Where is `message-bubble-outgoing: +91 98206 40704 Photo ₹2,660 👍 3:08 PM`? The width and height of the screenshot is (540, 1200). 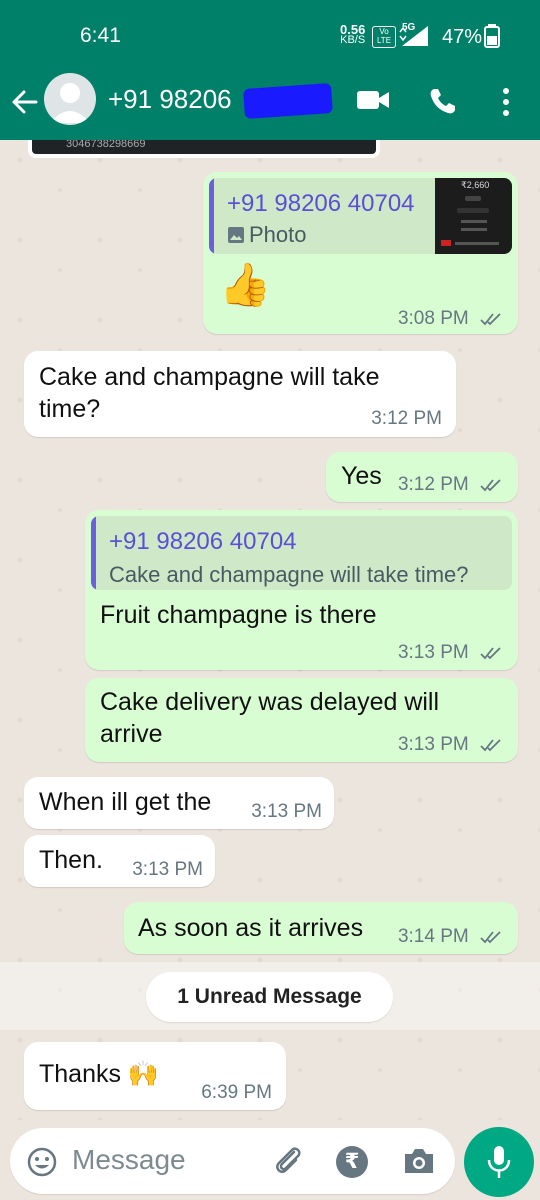
message-bubble-outgoing: +91 98206 40704 Photo ₹2,660 👍 3:08 PM is located at coordinates (360, 253).